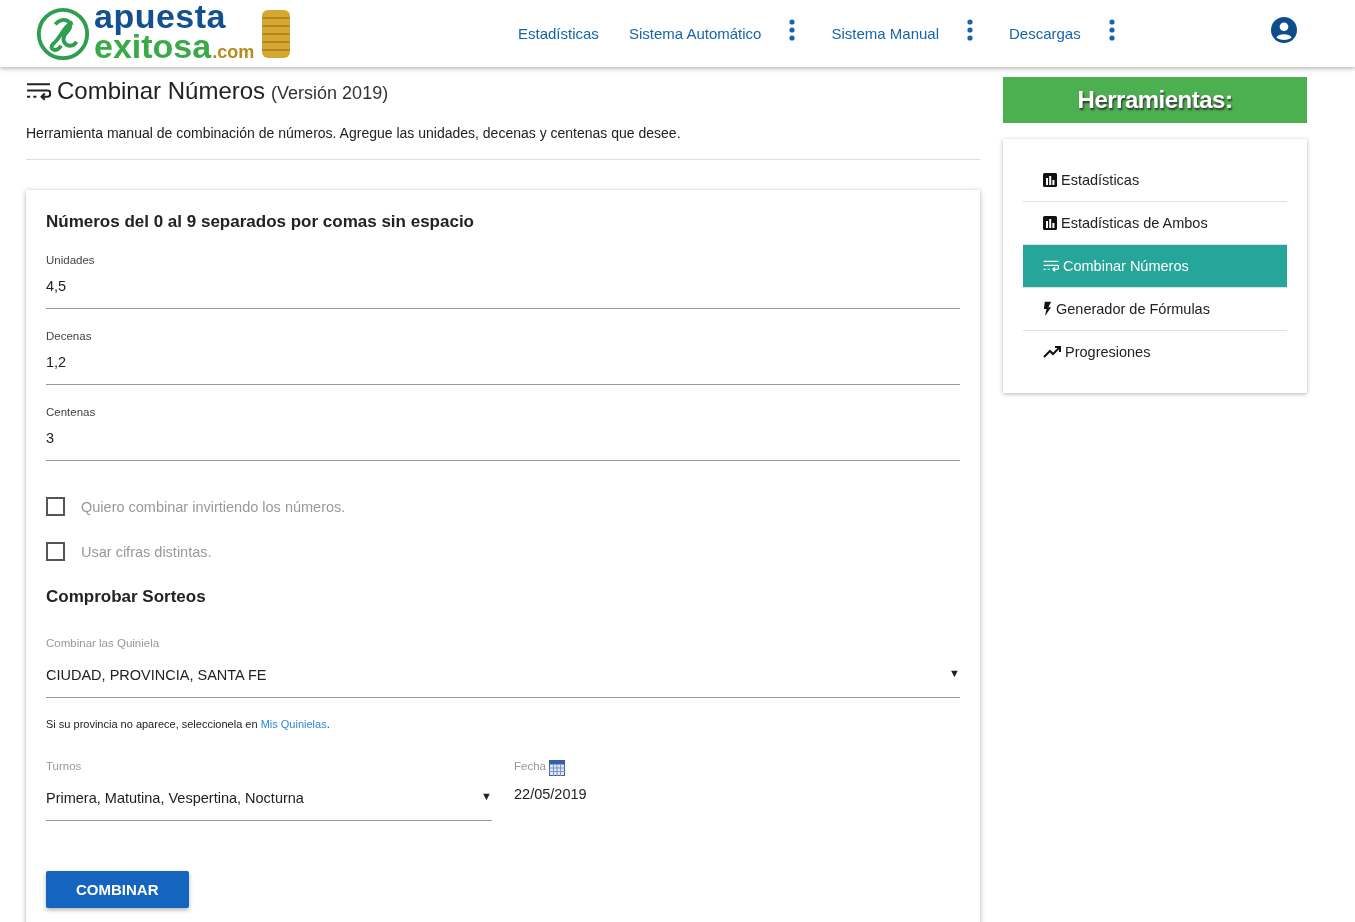  What do you see at coordinates (161, 91) in the screenshot?
I see `page-title: Combinar Números` at bounding box center [161, 91].